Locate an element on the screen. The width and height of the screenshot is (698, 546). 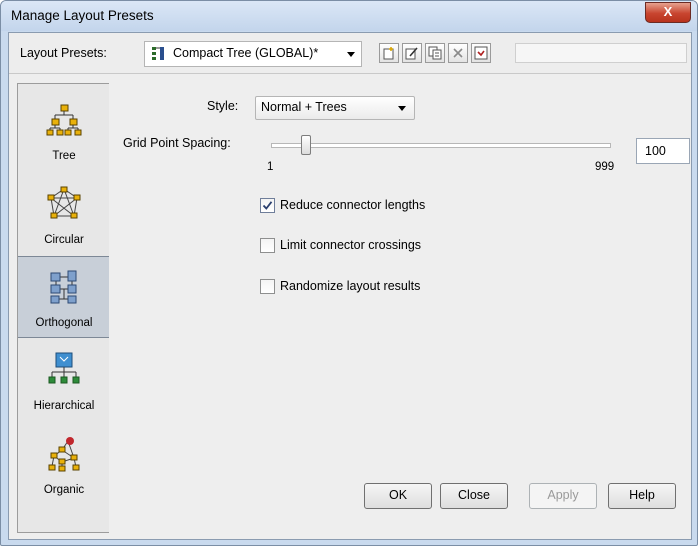
style-label: Style: is located at coordinates (223, 106).